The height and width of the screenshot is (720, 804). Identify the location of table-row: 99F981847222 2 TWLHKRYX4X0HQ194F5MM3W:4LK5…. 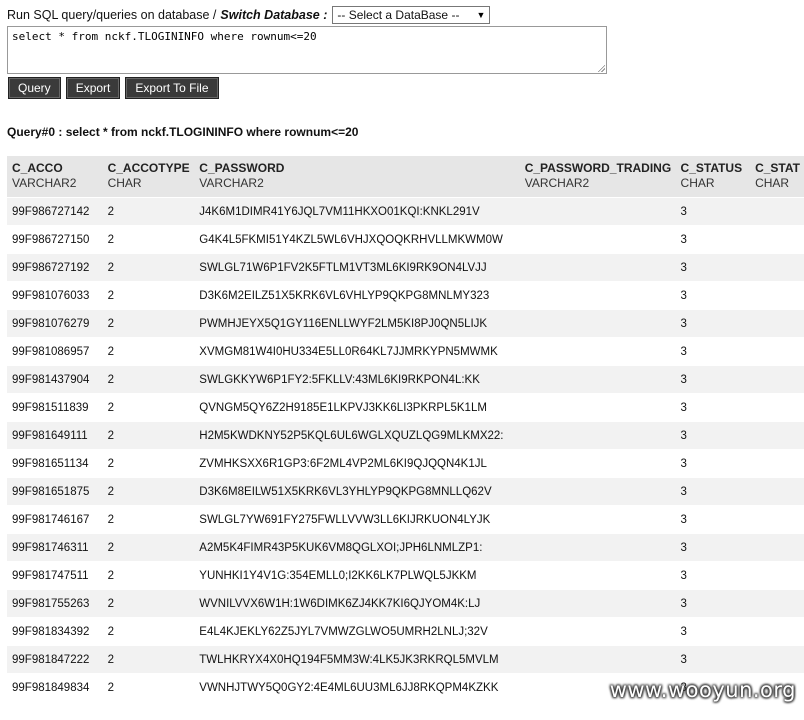
(405, 659).